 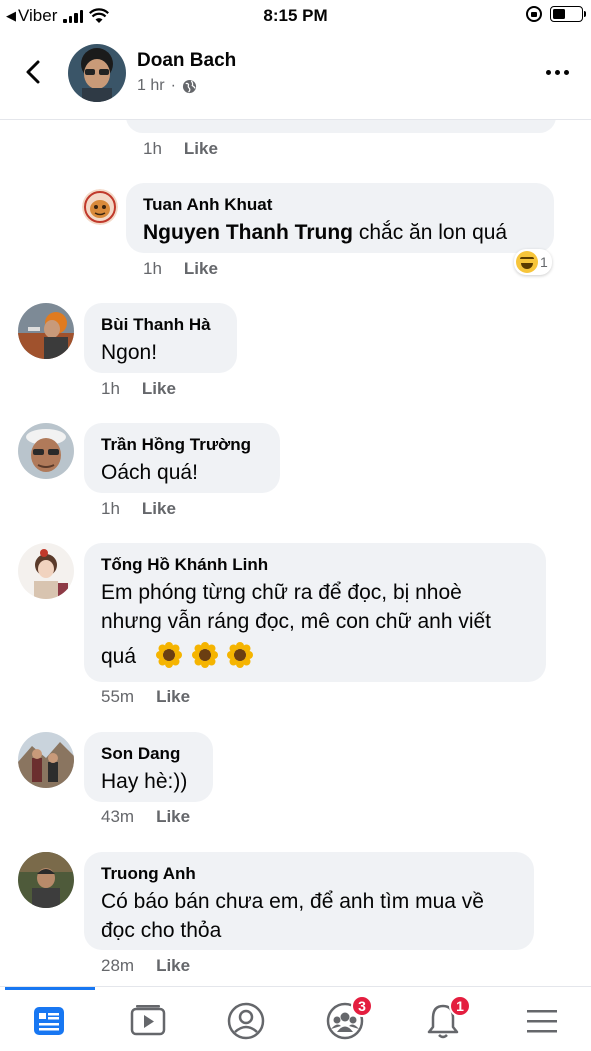 What do you see at coordinates (460, 1006) in the screenshot?
I see `notifications-badge: 1` at bounding box center [460, 1006].